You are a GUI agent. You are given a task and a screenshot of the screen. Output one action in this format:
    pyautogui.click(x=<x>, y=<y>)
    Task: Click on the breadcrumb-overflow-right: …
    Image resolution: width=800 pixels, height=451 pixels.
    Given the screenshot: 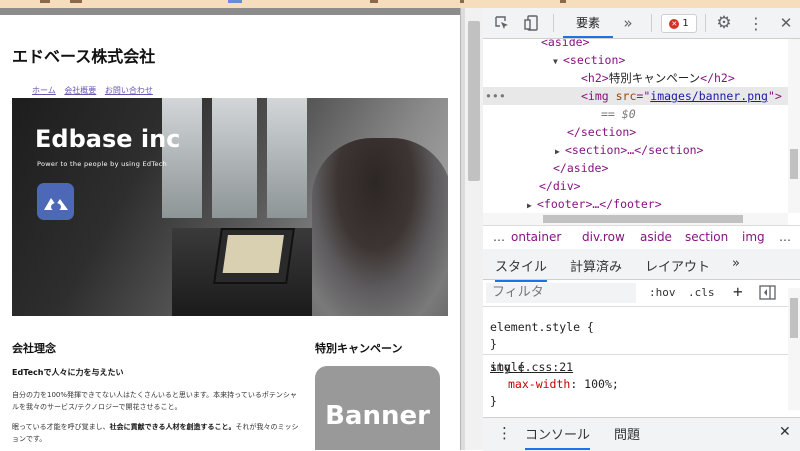 What is the action you would take?
    pyautogui.click(x=785, y=237)
    